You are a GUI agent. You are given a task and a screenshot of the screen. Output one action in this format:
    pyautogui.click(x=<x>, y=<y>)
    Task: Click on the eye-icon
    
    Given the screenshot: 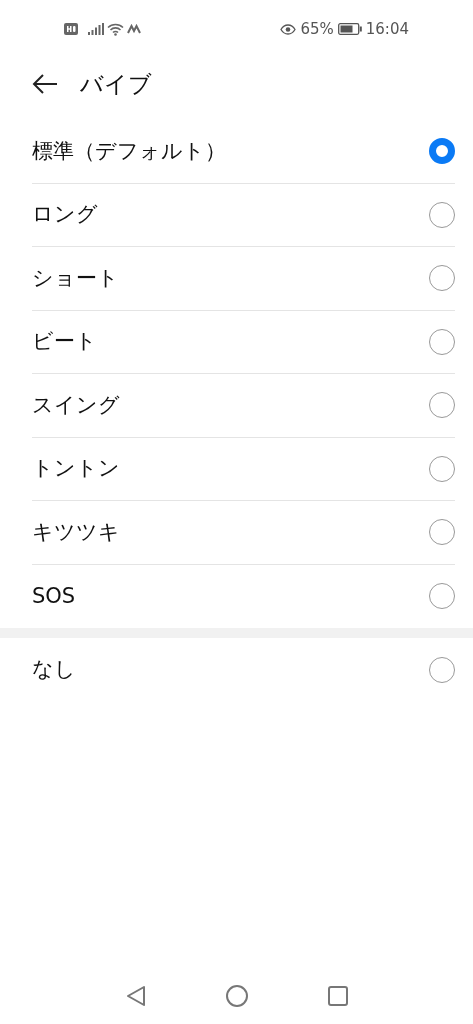 What is the action you would take?
    pyautogui.click(x=288, y=29)
    